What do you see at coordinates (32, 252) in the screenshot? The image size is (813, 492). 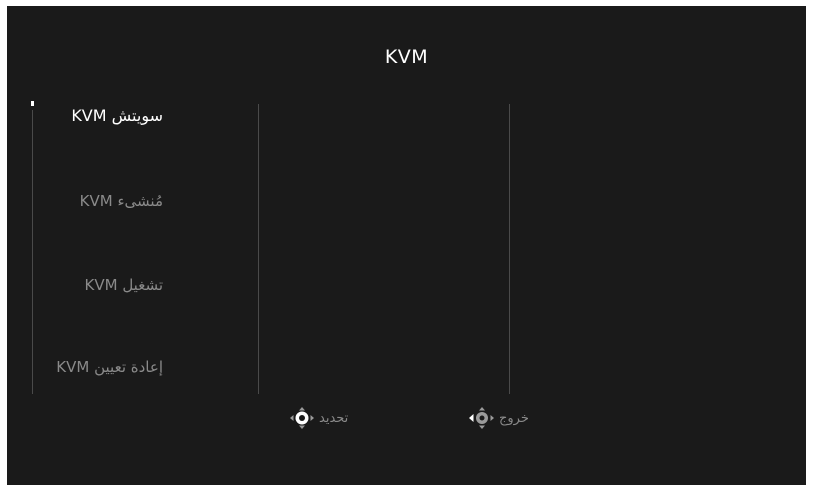 I see `menu-left-border` at bounding box center [32, 252].